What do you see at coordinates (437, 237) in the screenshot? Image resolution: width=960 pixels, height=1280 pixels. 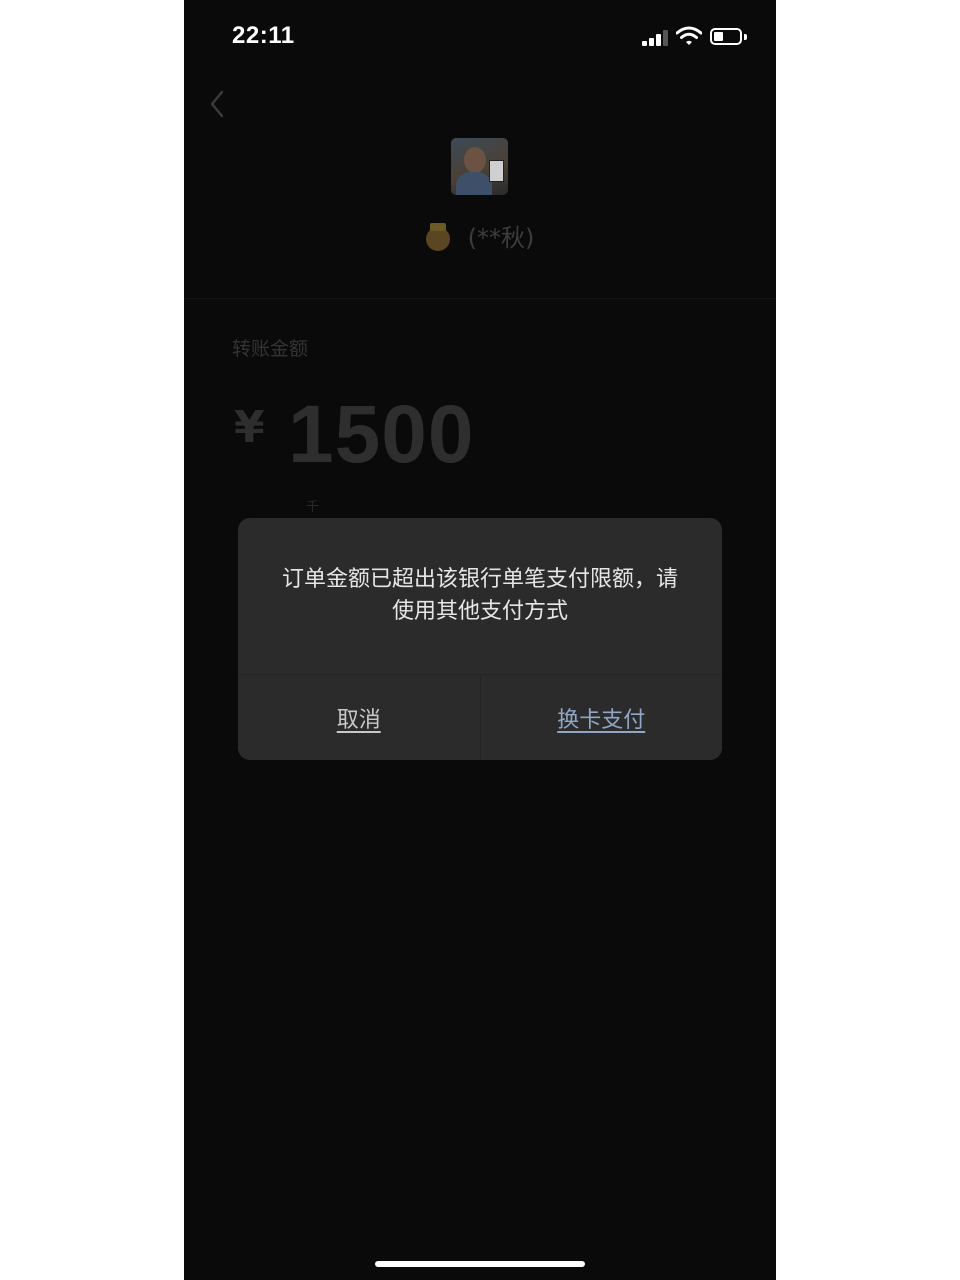 I see `emoji-badge-icon` at bounding box center [437, 237].